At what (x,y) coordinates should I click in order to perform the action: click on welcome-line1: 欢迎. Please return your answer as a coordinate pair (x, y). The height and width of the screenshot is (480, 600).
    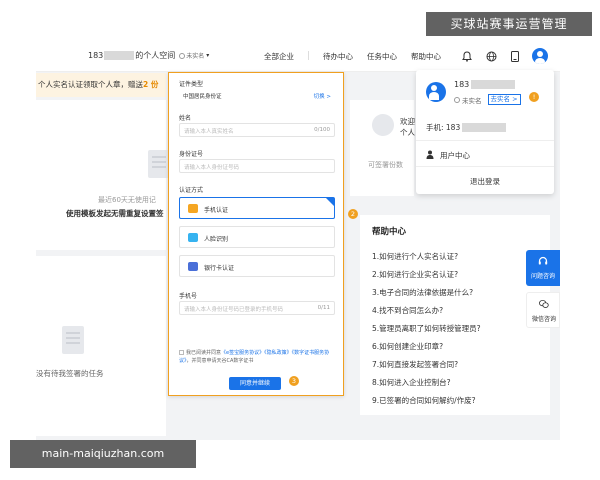
    Looking at the image, I should click on (407, 121).